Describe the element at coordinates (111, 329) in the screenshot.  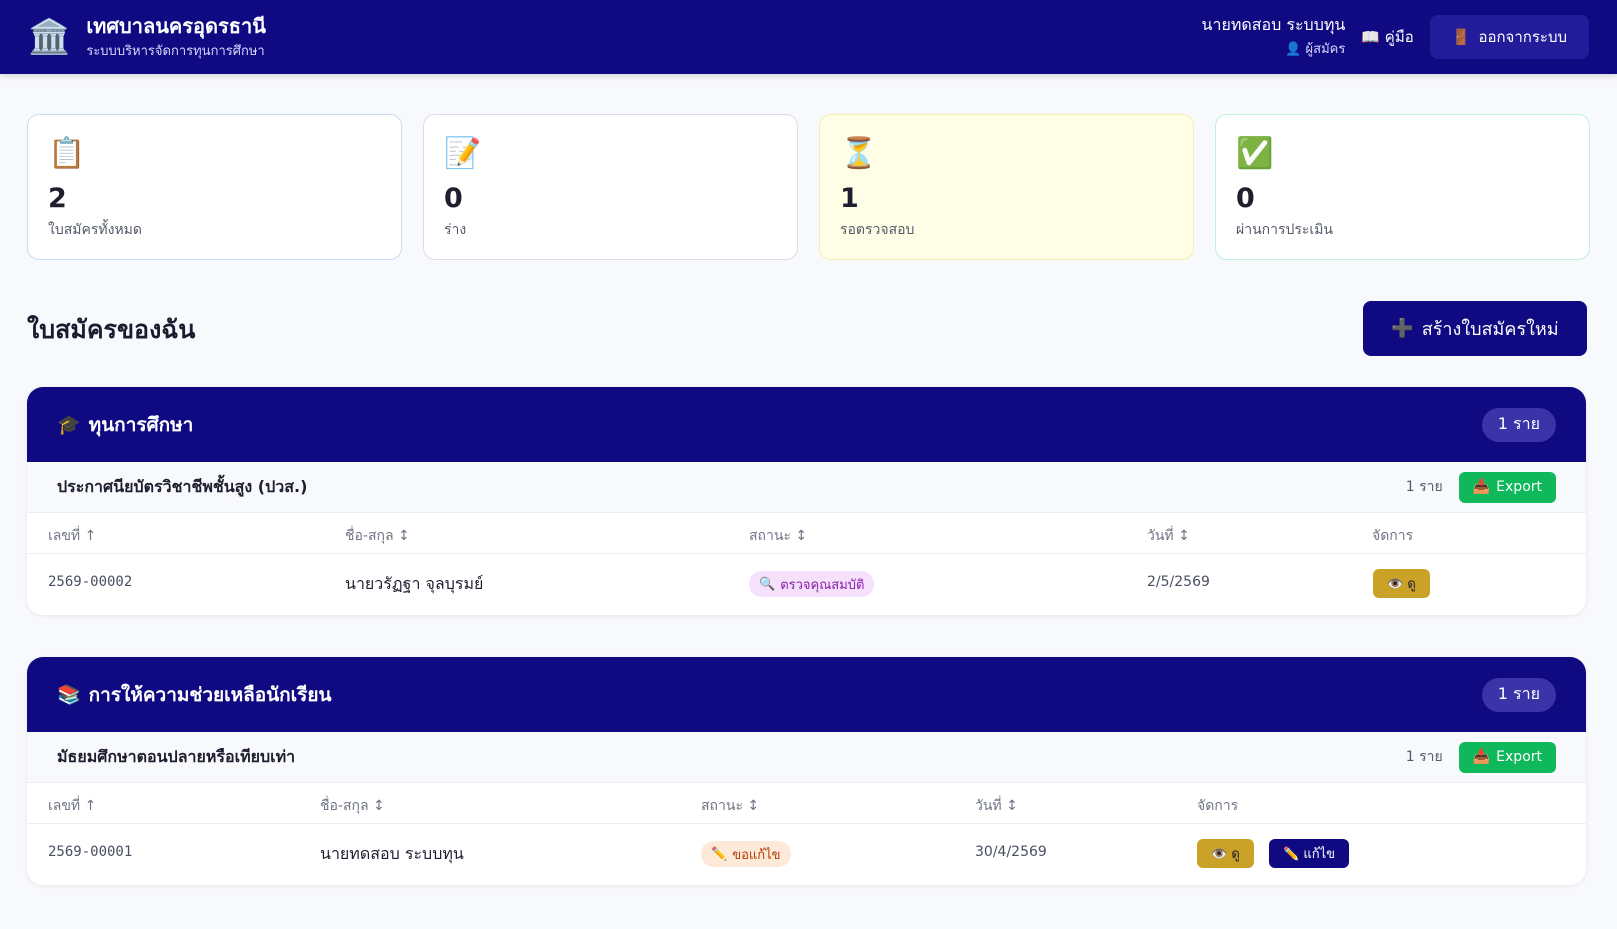
I see `page-title: ใบสมัครของฉัน` at that location.